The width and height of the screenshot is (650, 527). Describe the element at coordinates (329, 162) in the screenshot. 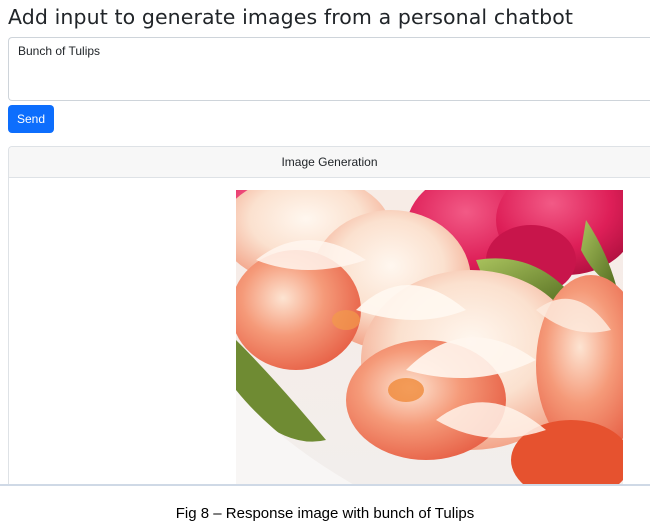

I see `card-header: Image Generation` at that location.